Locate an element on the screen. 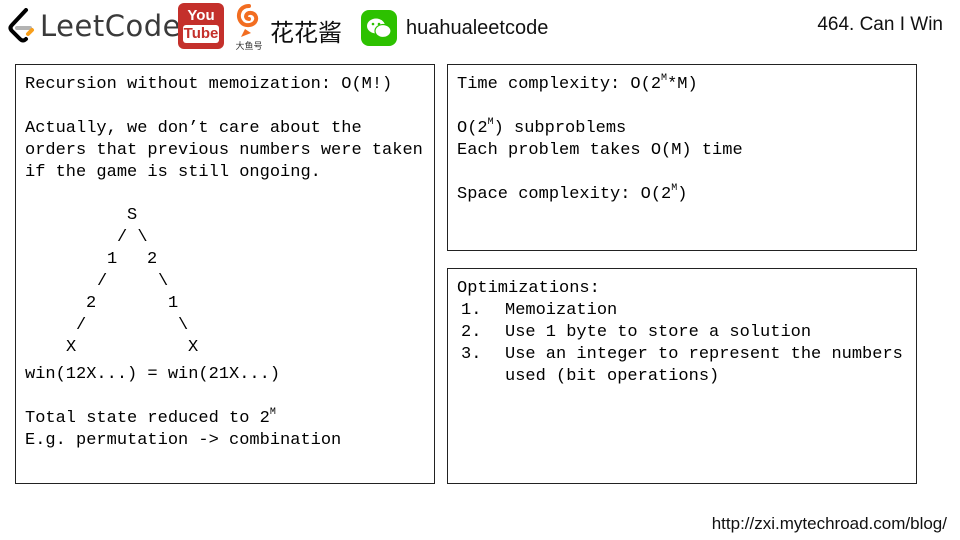 The width and height of the screenshot is (960, 540). leetcode-logo: LeetCode is located at coordinates (93, 26).